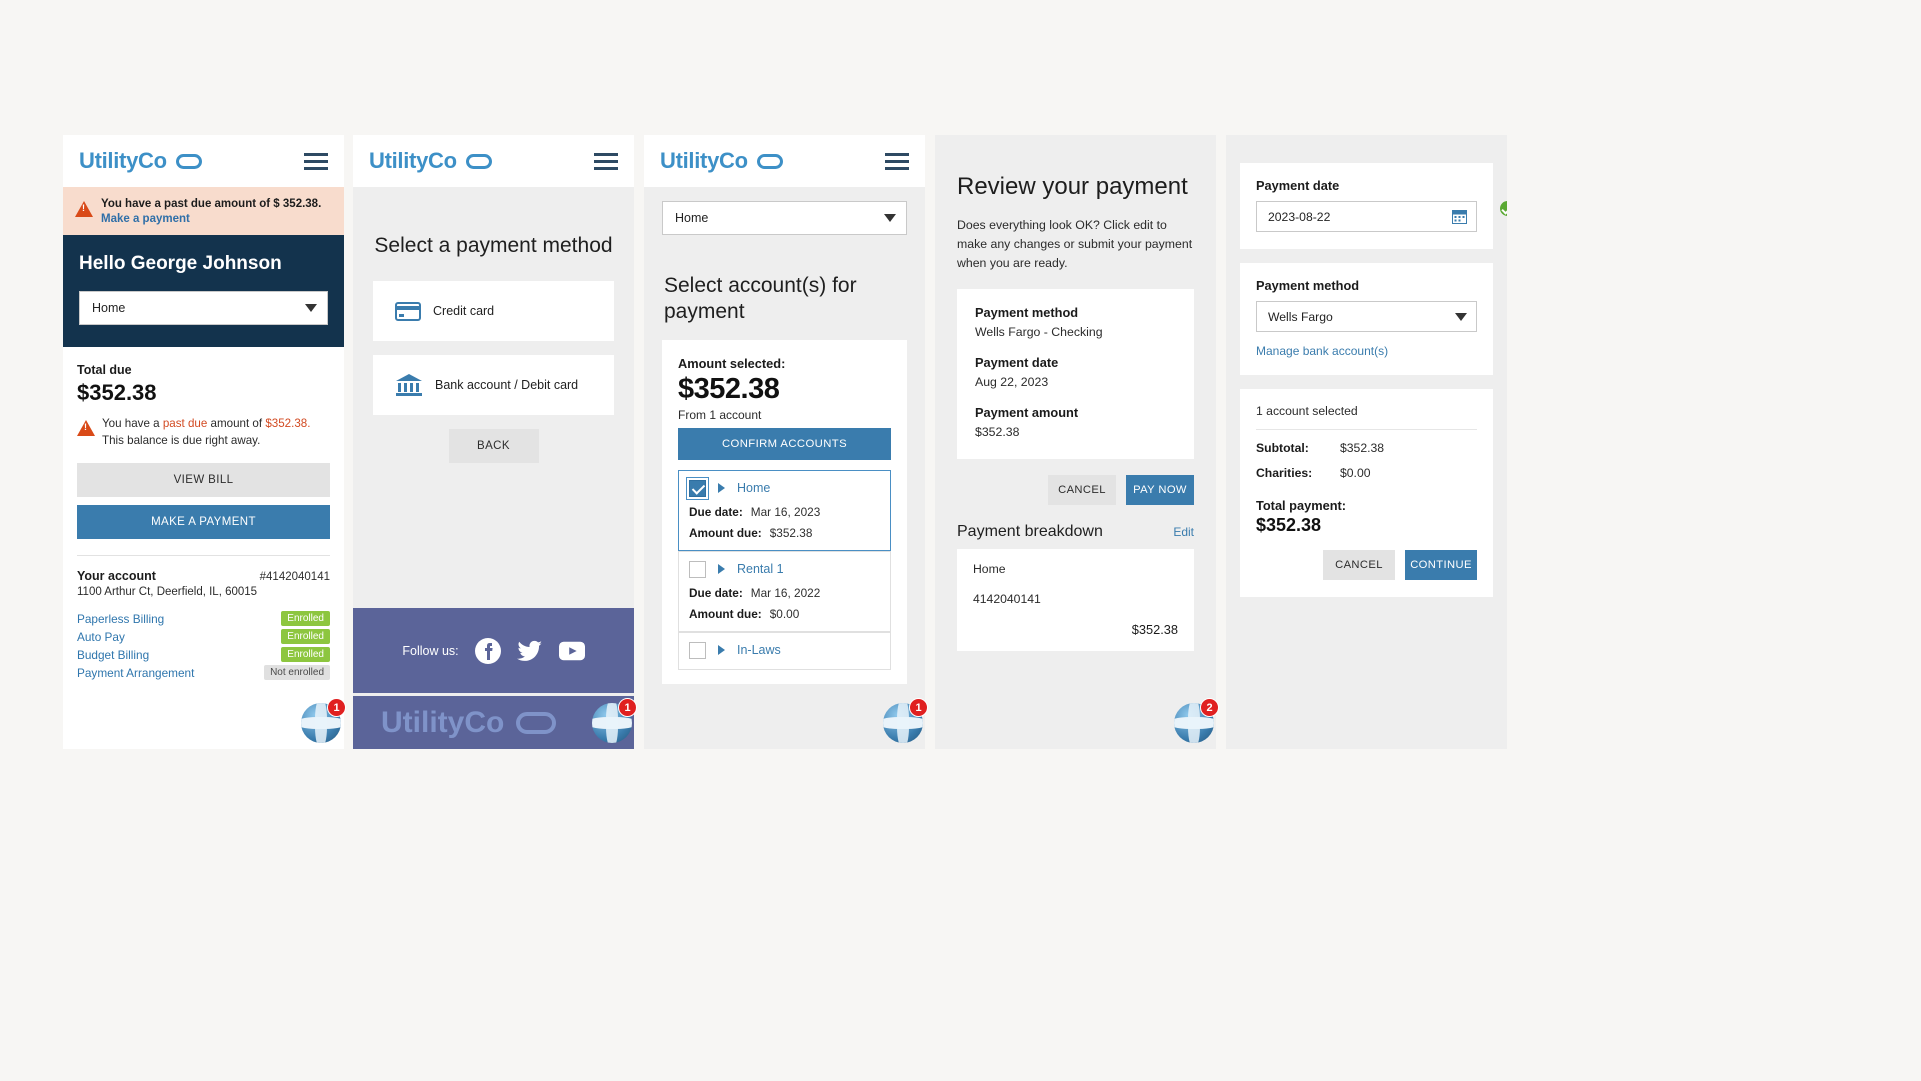 The height and width of the screenshot is (1081, 1921). Describe the element at coordinates (784, 443) in the screenshot. I see `confirm-accounts-button: CONFIRM ACCOUNTS` at that location.